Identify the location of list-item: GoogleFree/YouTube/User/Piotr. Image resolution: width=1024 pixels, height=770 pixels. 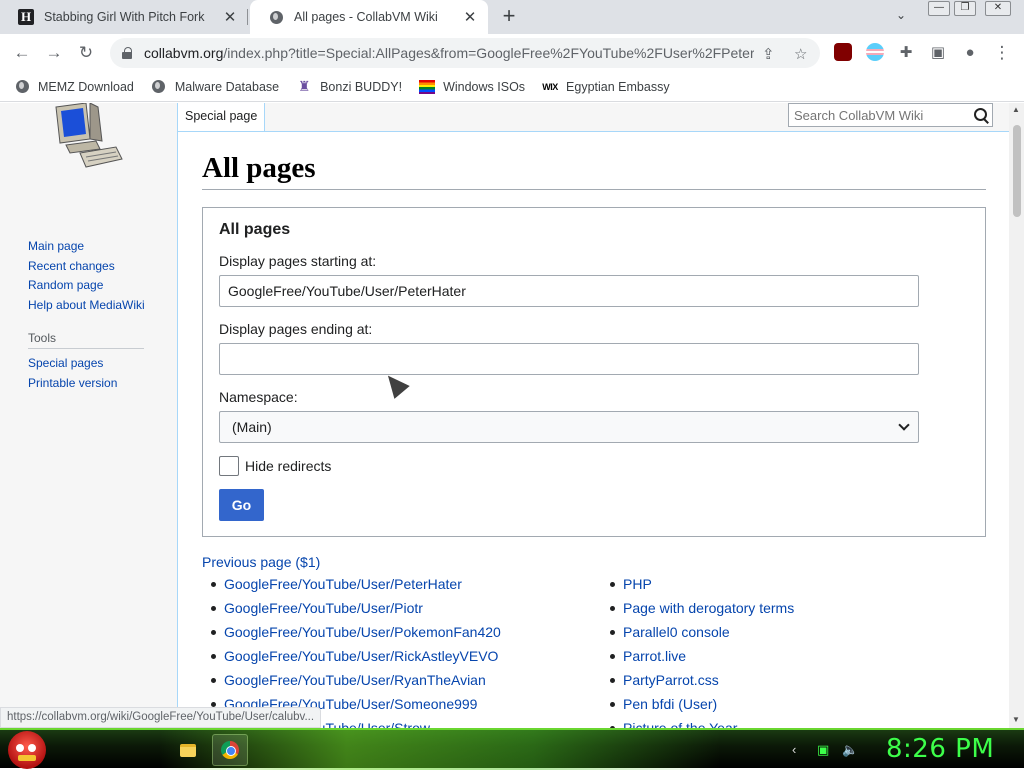
(351, 612).